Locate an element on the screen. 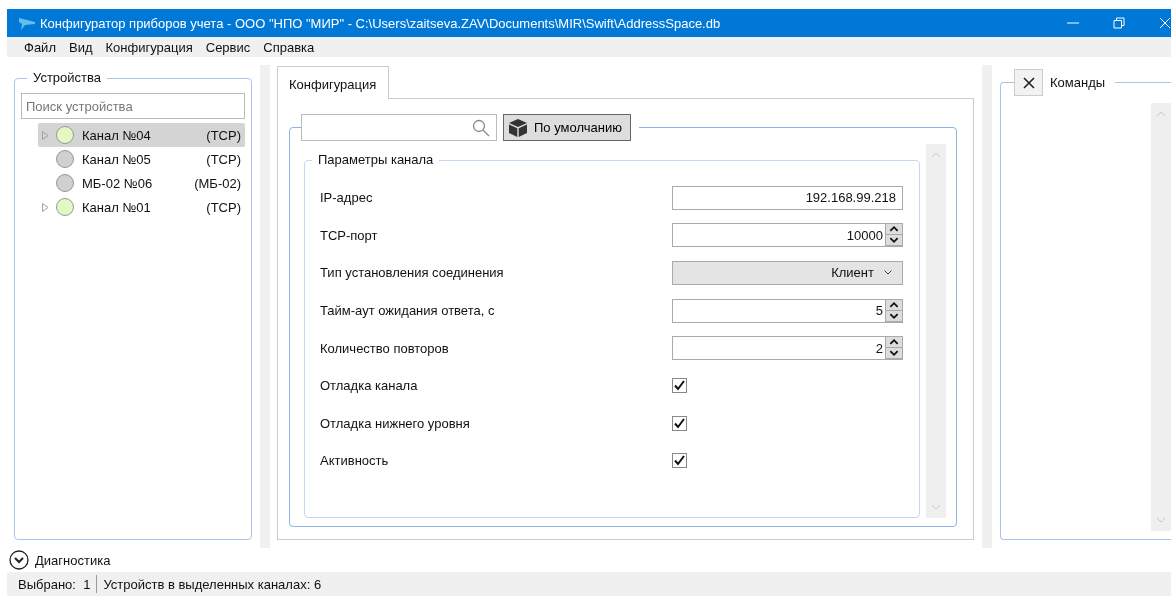  restore-icon is located at coordinates (1119, 23).